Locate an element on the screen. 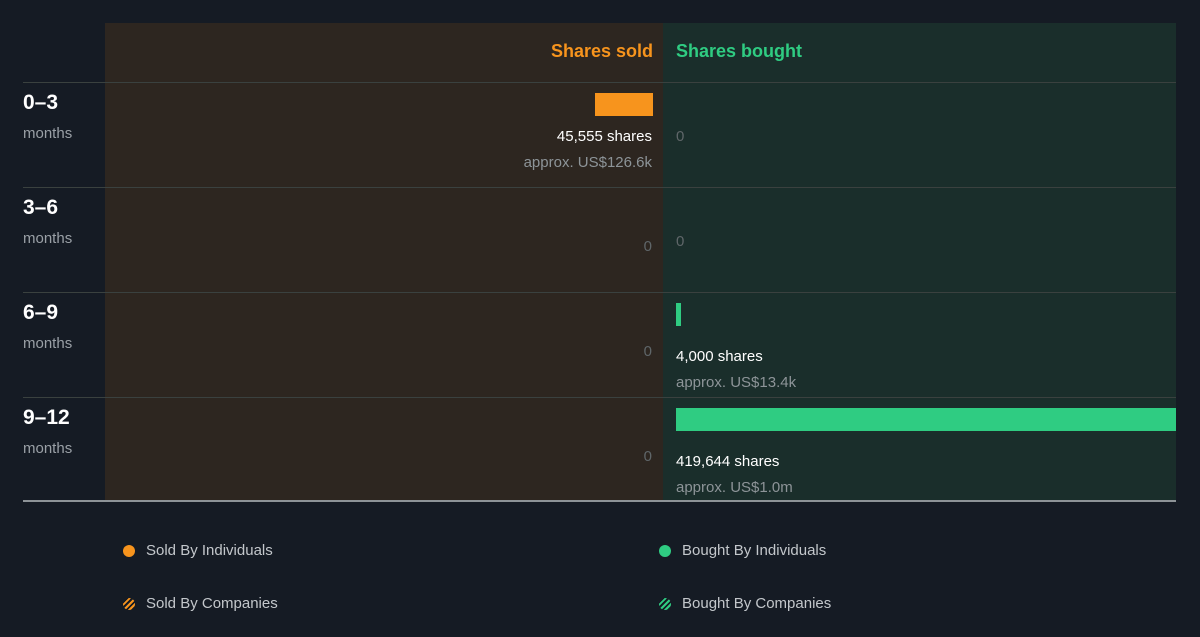  period-label: 0–3 is located at coordinates (41, 102).